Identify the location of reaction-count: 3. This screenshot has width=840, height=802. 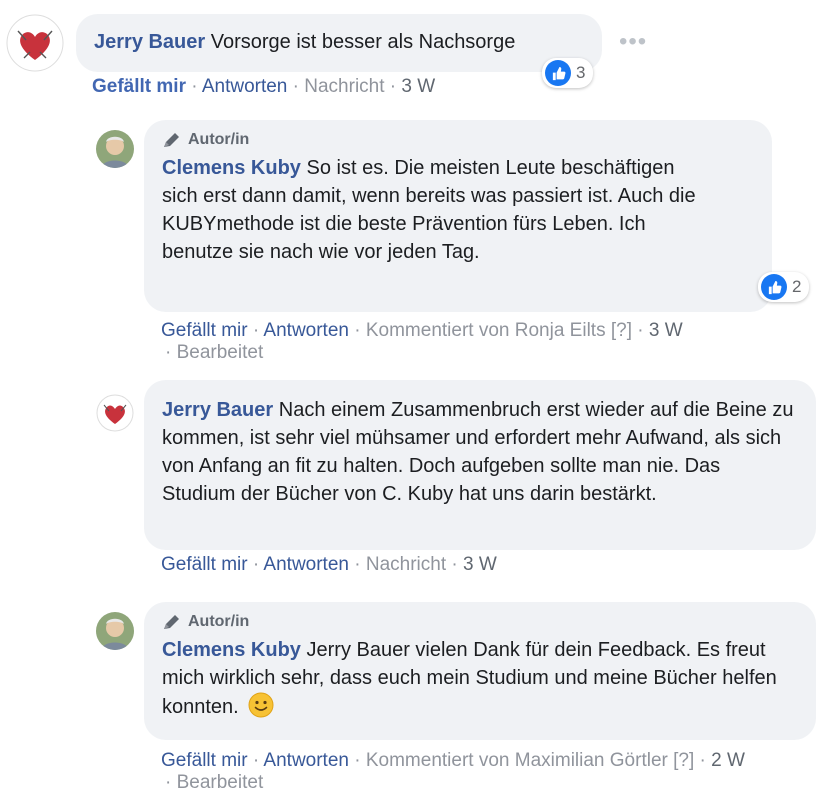
(568, 73).